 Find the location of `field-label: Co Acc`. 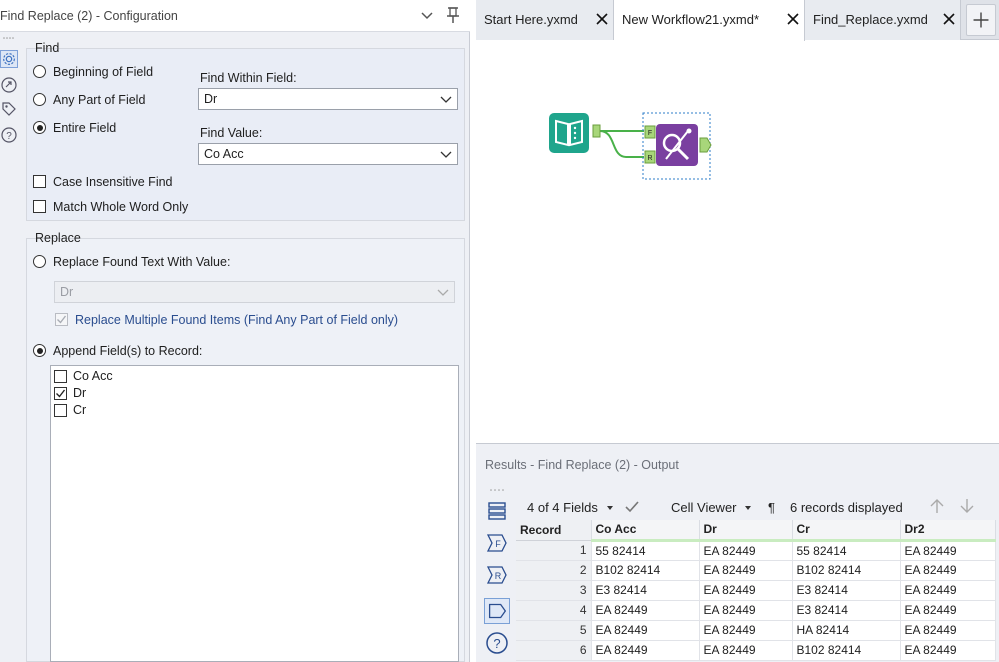

field-label: Co Acc is located at coordinates (93, 376).